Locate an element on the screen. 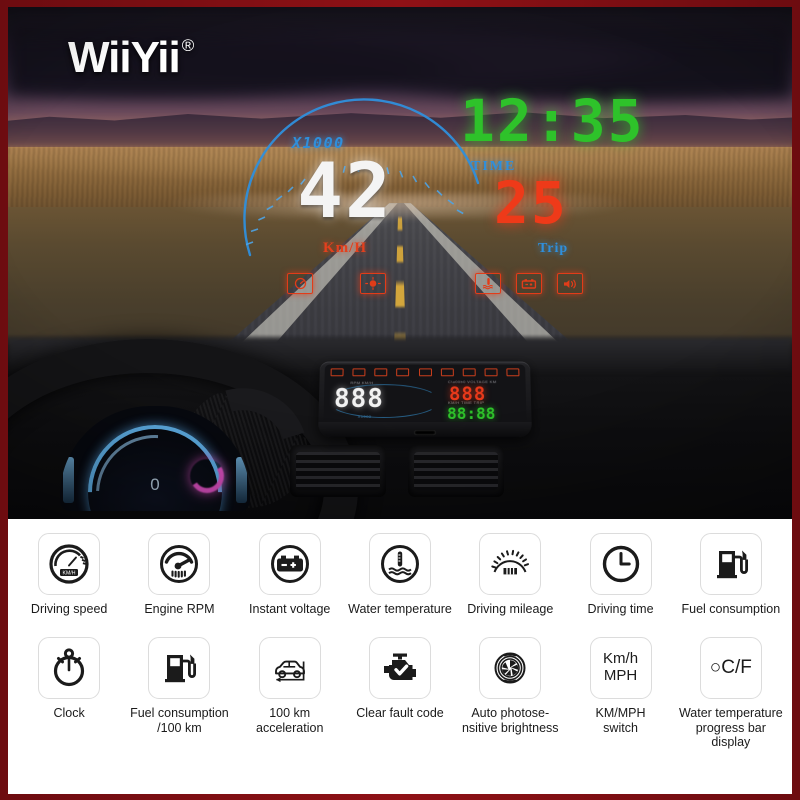 The height and width of the screenshot is (800, 800). feature-label: Driving mileage is located at coordinates (510, 609).